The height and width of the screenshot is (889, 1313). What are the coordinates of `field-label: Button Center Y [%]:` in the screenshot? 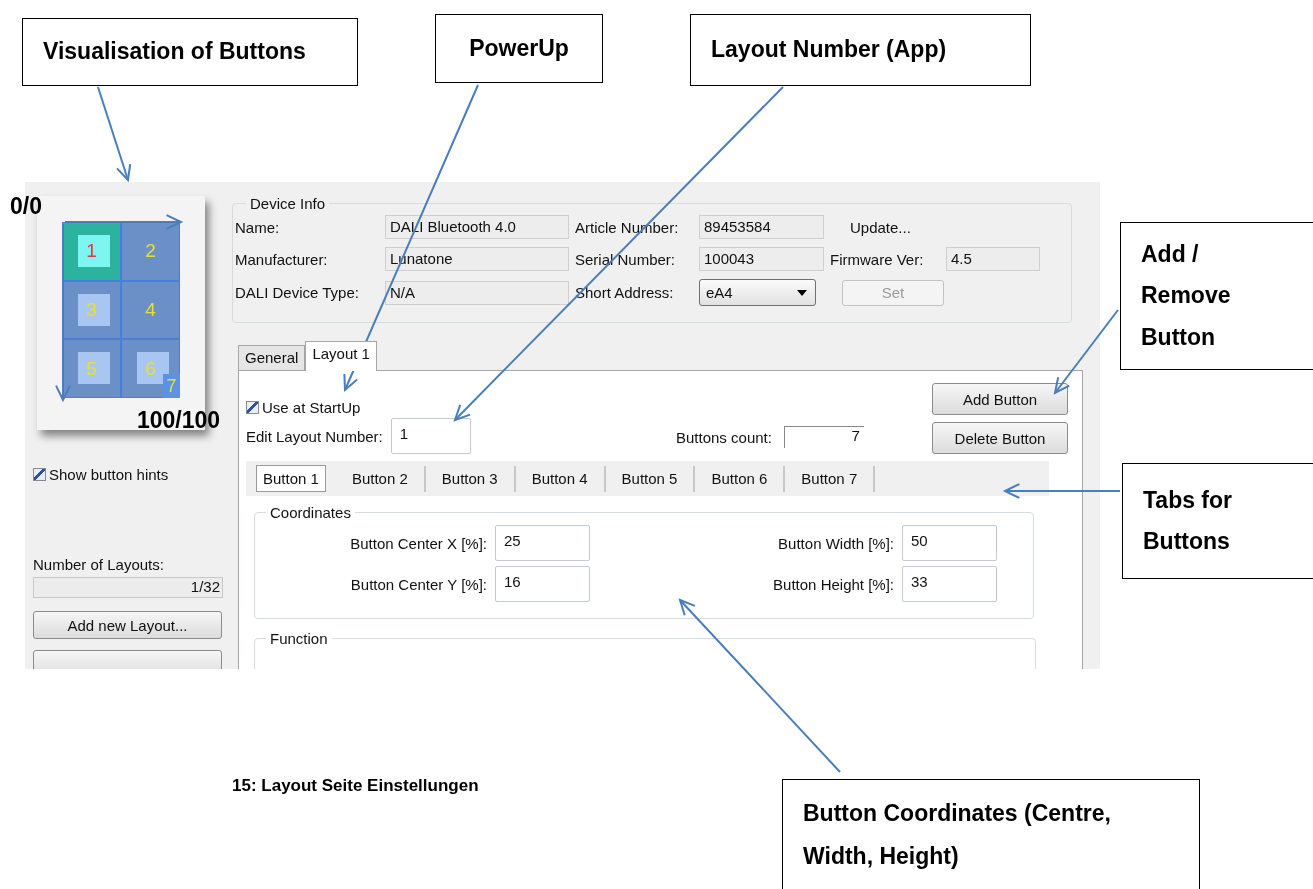 It's located at (418, 584).